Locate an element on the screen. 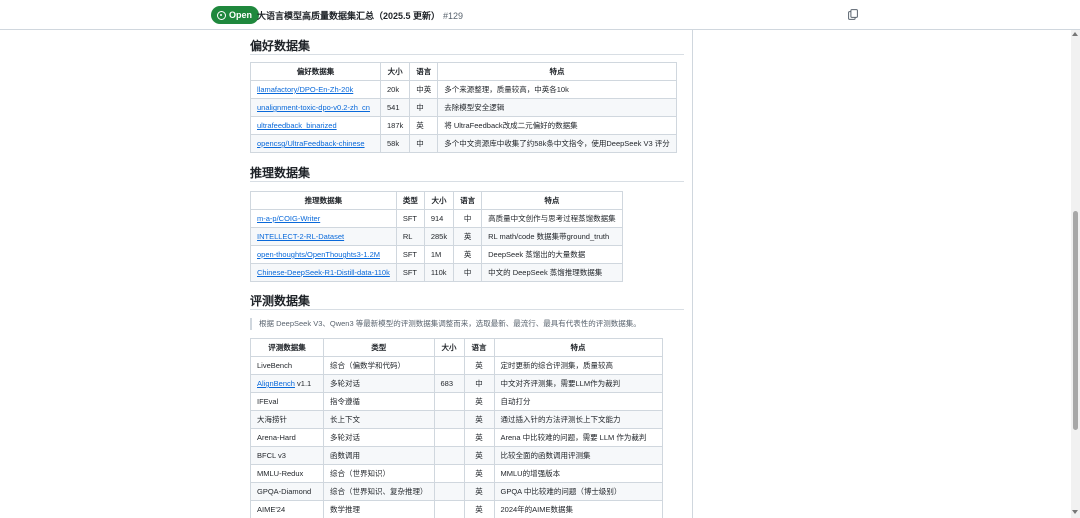 The image size is (1080, 518). table-cell: 数学推理 is located at coordinates (379, 509).